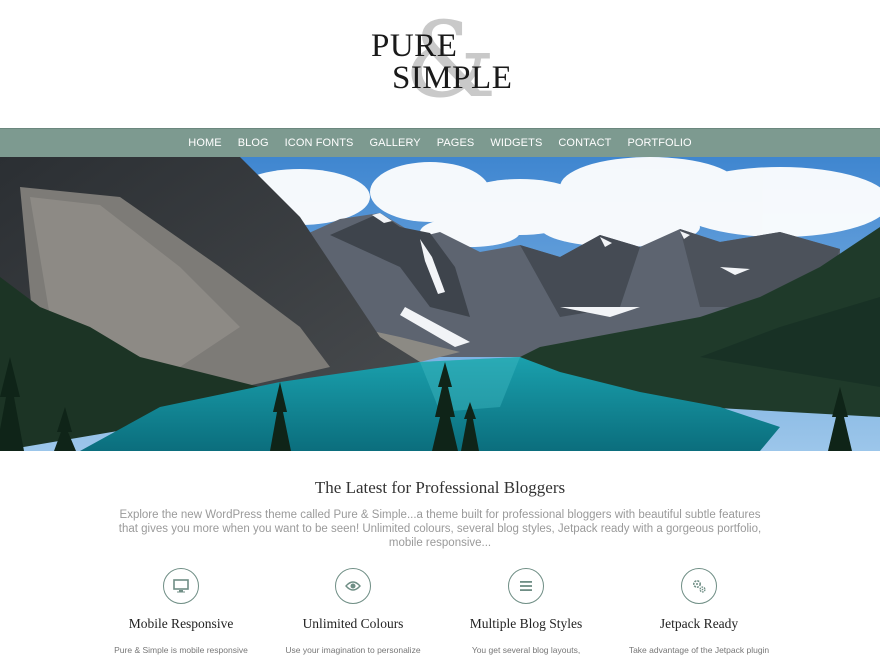  I want to click on site-logo: & PURE SIMPLE, so click(445, 61).